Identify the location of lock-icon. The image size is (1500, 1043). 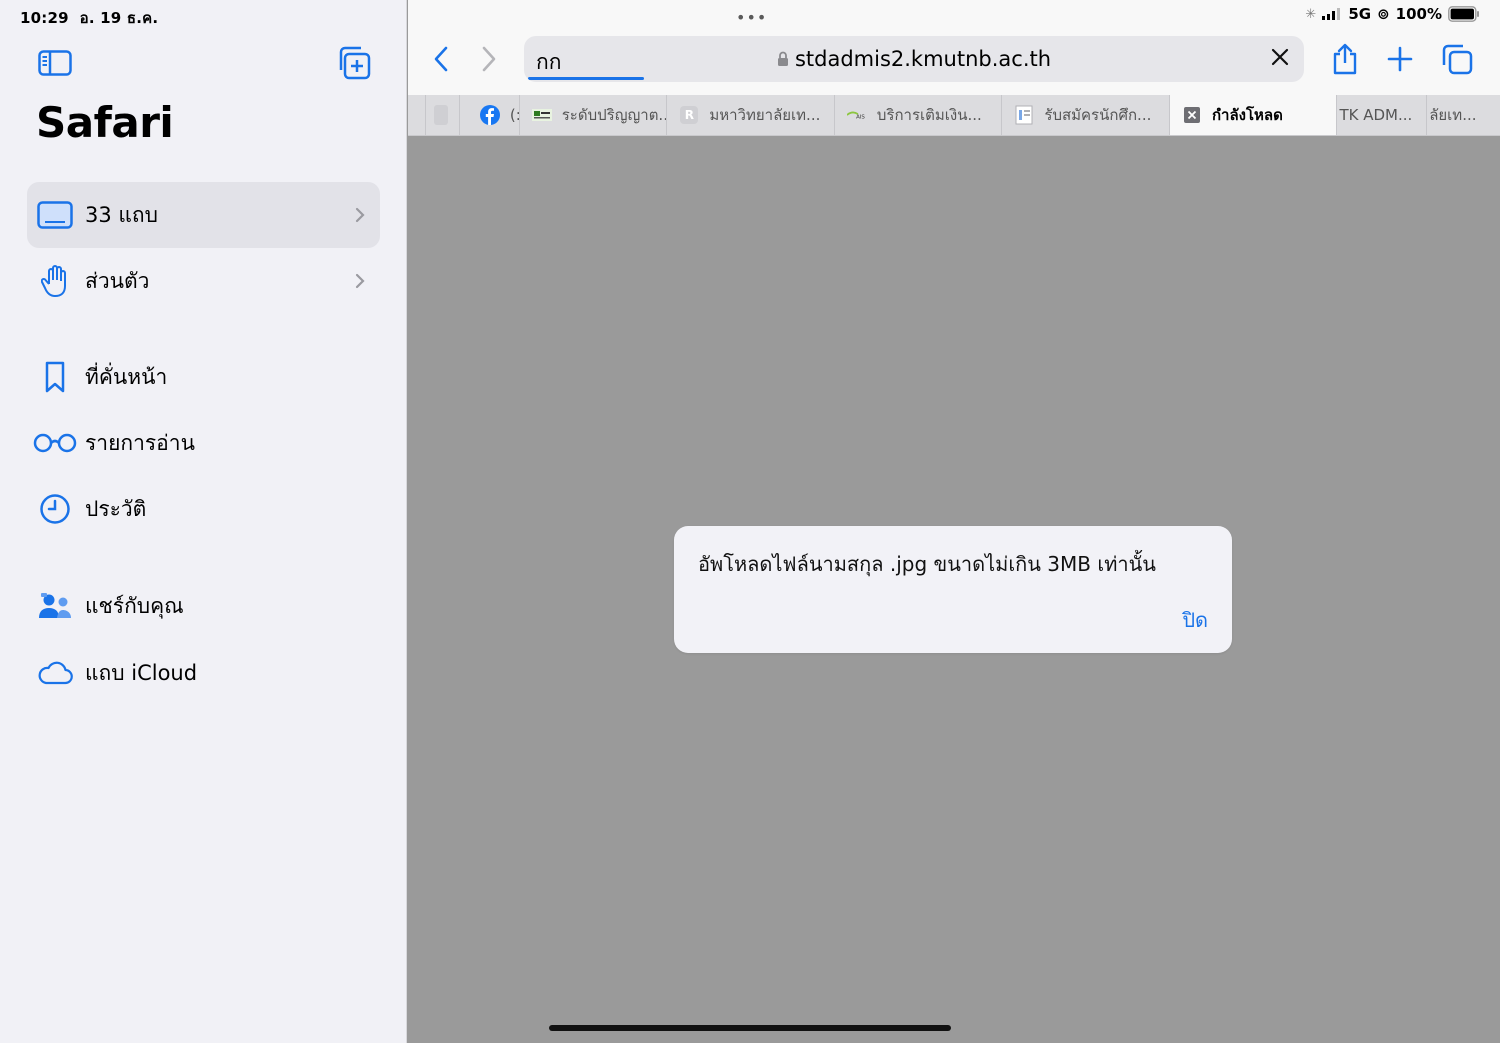
(783, 60).